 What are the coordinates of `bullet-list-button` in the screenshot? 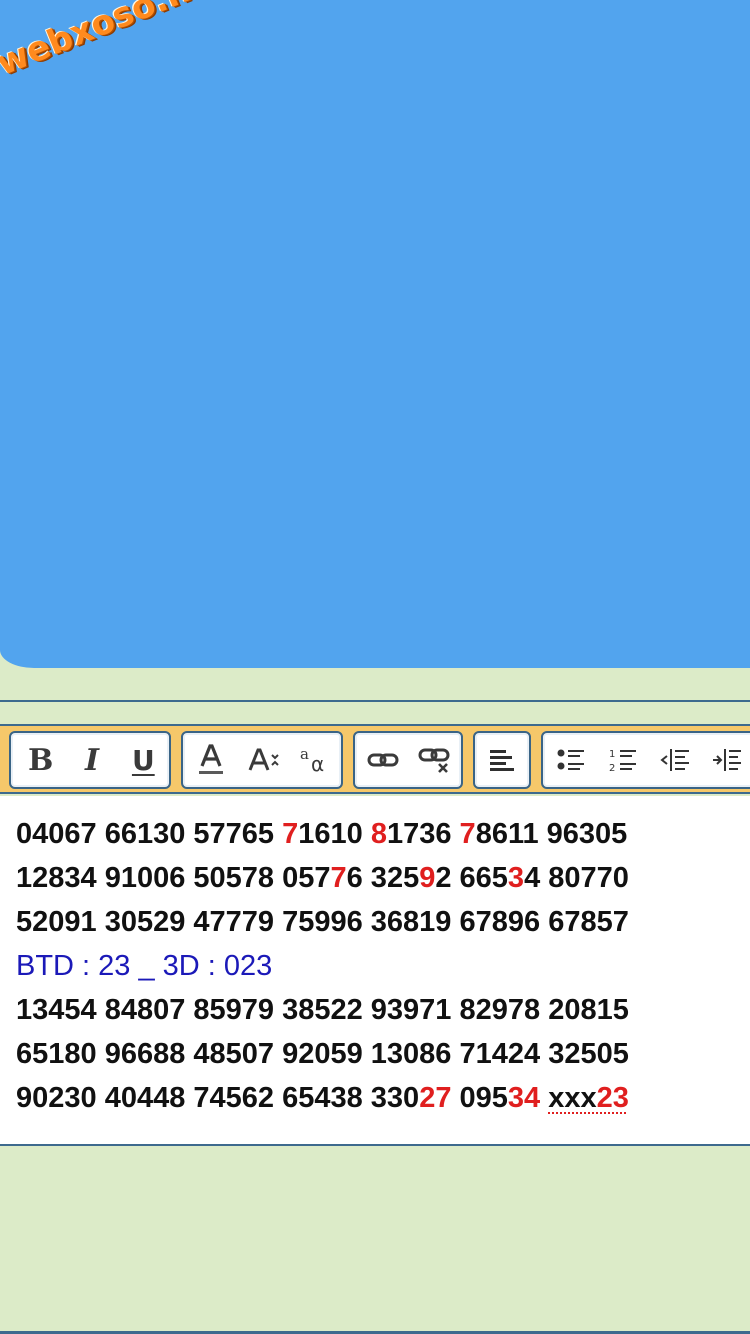 It's located at (571, 760).